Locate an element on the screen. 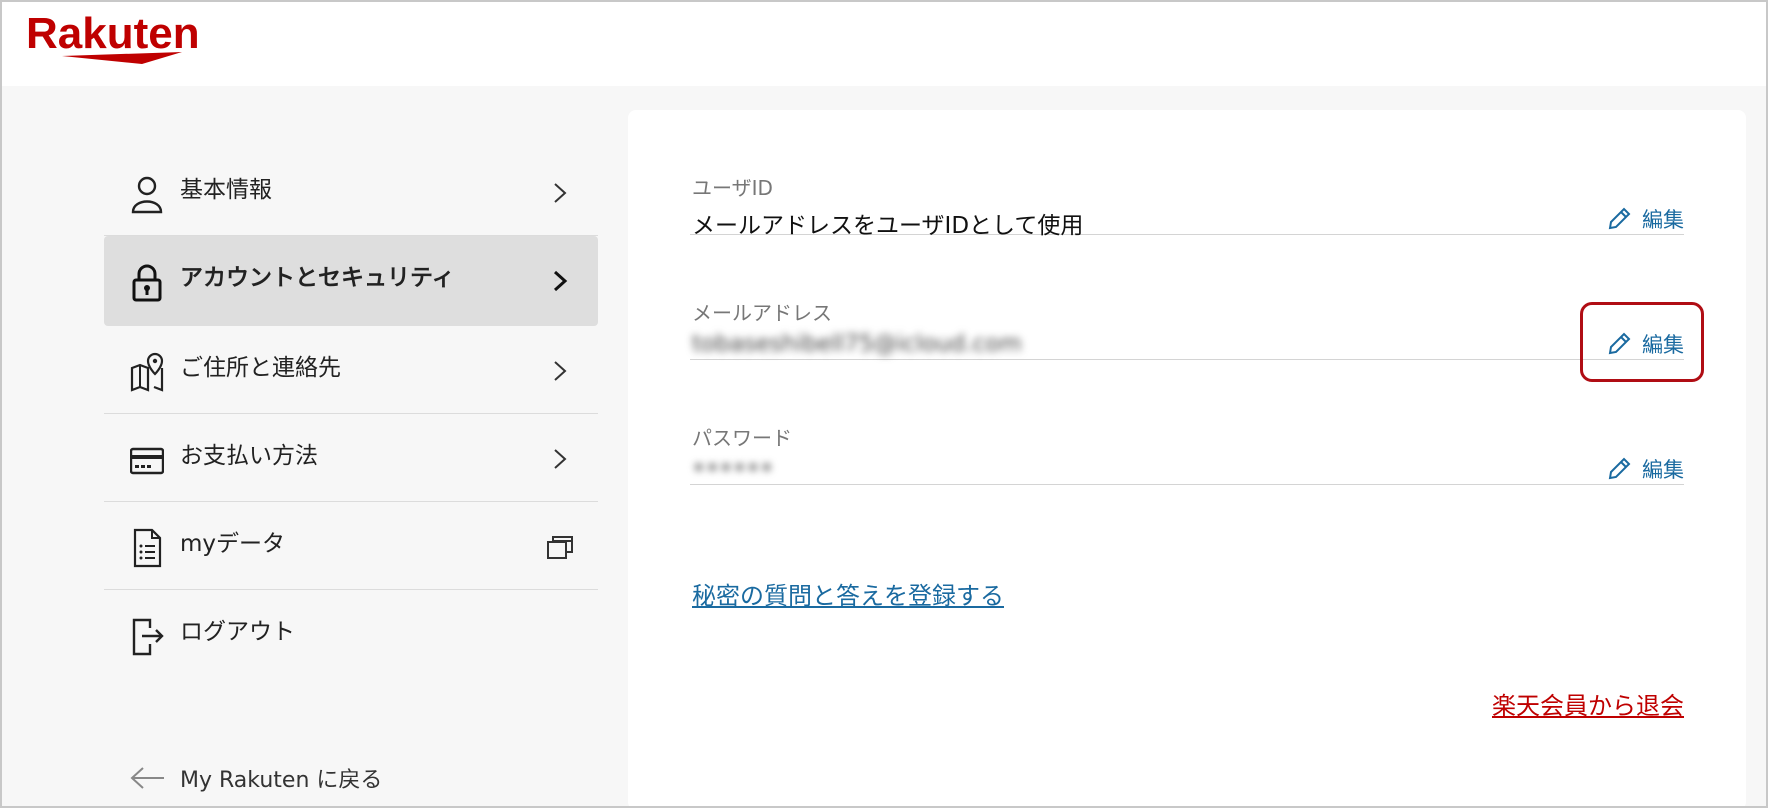  document-icon is located at coordinates (147, 548).